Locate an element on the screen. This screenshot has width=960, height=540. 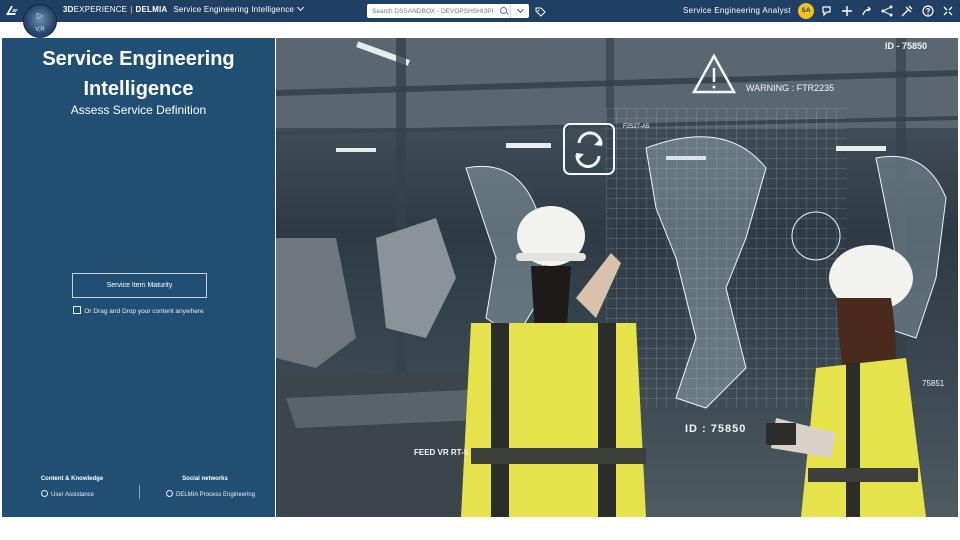
add-icon is located at coordinates (847, 11).